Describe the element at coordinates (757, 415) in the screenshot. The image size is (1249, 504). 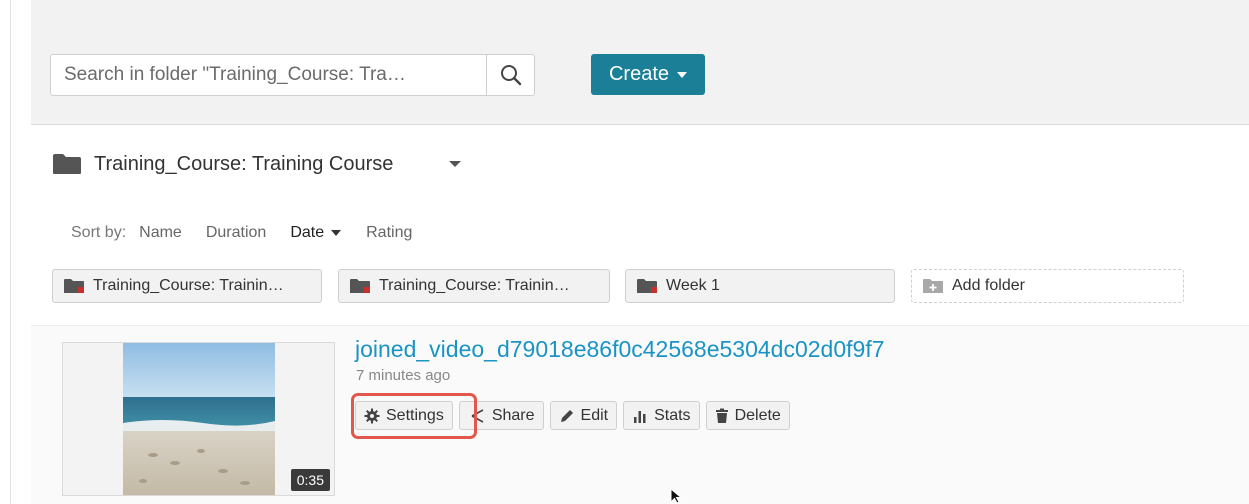
I see `delete-label: Delete` at that location.